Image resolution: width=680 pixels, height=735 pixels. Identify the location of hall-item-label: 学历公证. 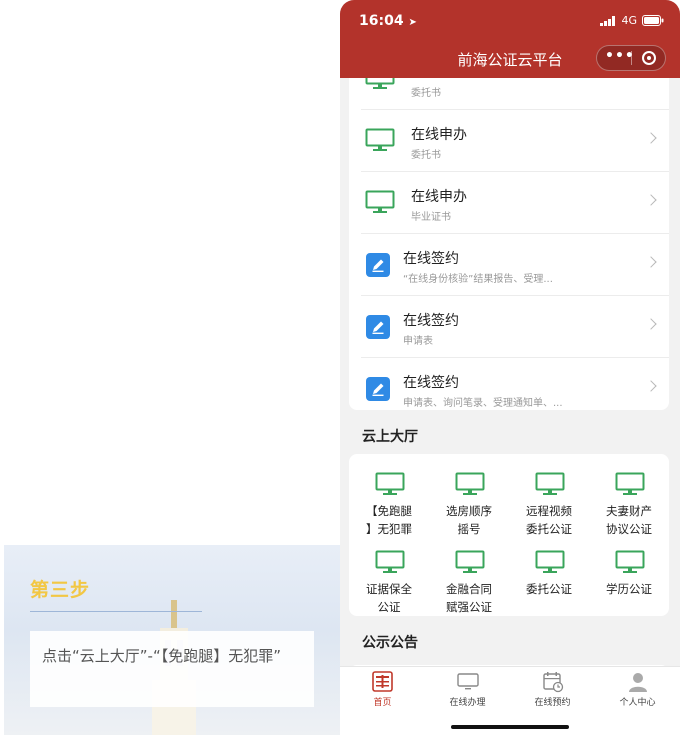
(629, 589).